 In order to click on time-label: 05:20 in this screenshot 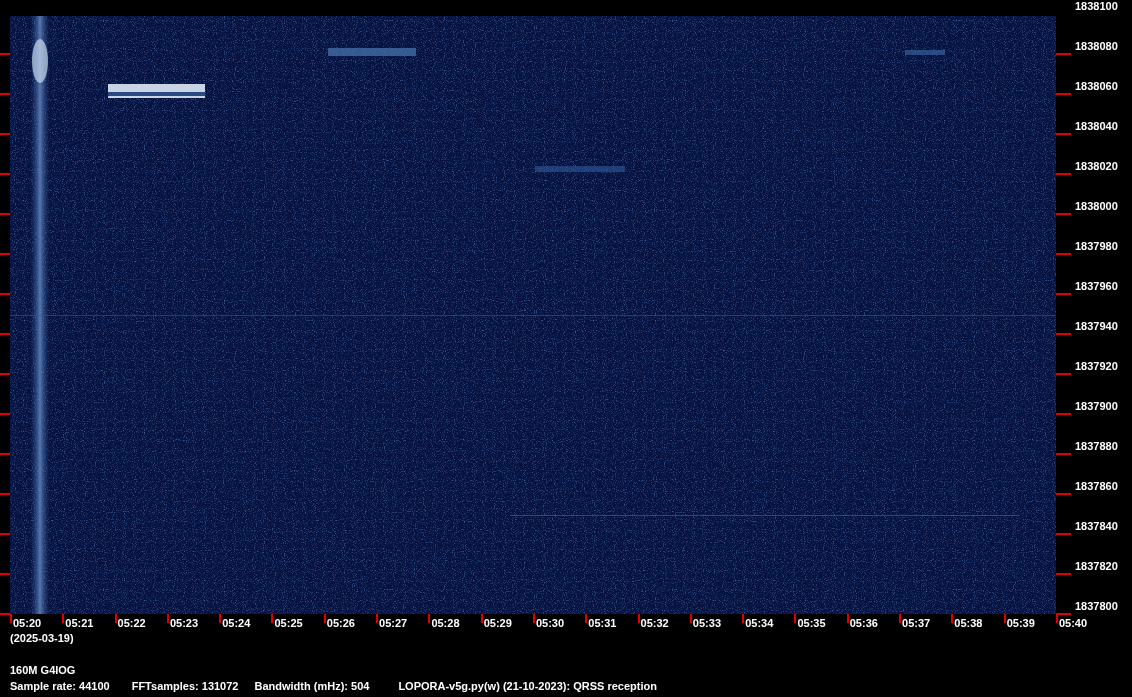, I will do `click(27, 623)`.